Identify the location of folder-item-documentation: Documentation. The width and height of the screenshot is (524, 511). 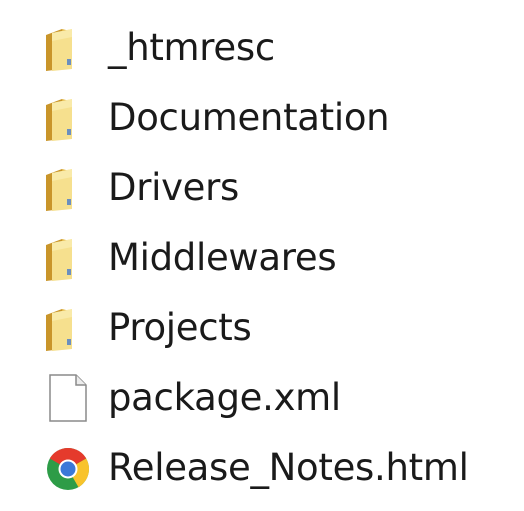
(275, 117).